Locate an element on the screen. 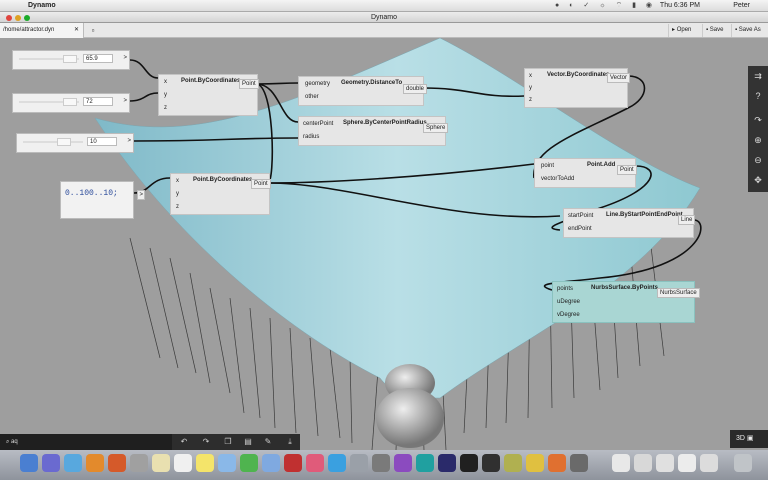  output-nurbs-surface: NurbsSurface is located at coordinates (678, 293).